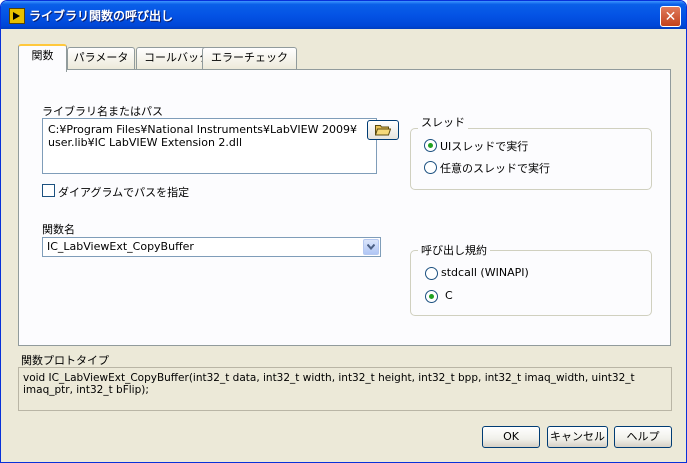  Describe the element at coordinates (511, 437) in the screenshot. I see `ok-button: OK` at that location.